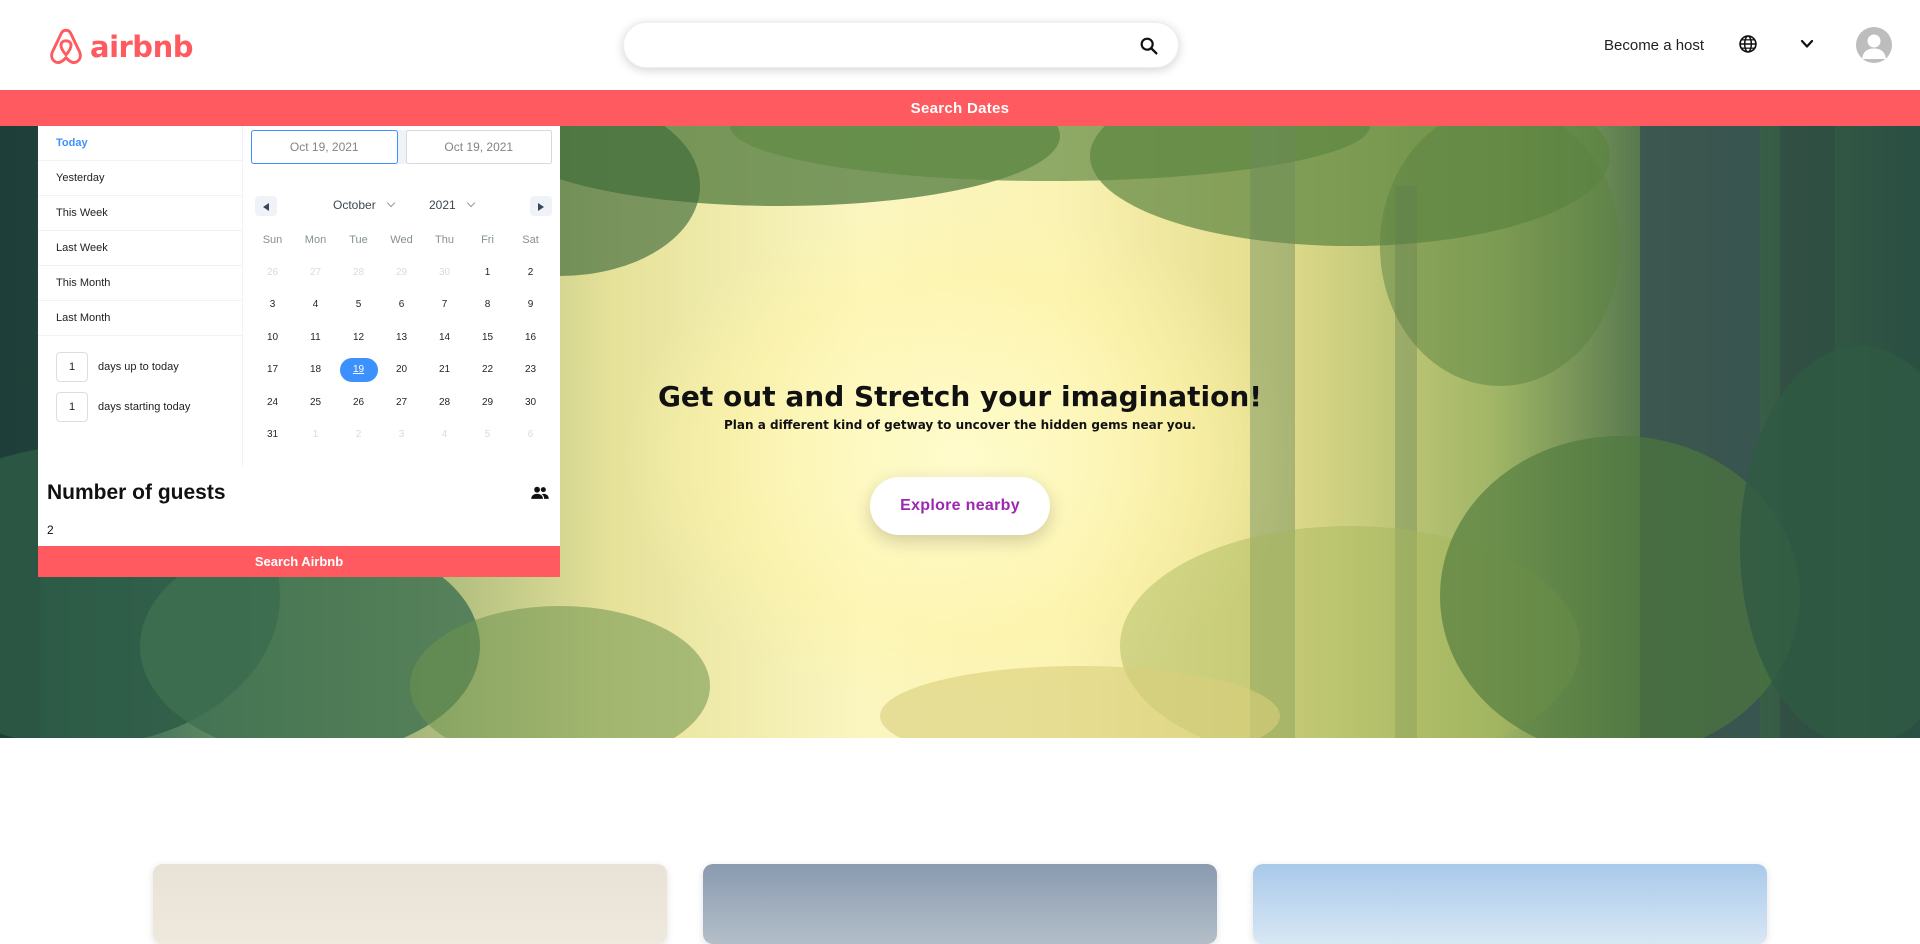  Describe the element at coordinates (1149, 46) in the screenshot. I see `search-icon` at that location.